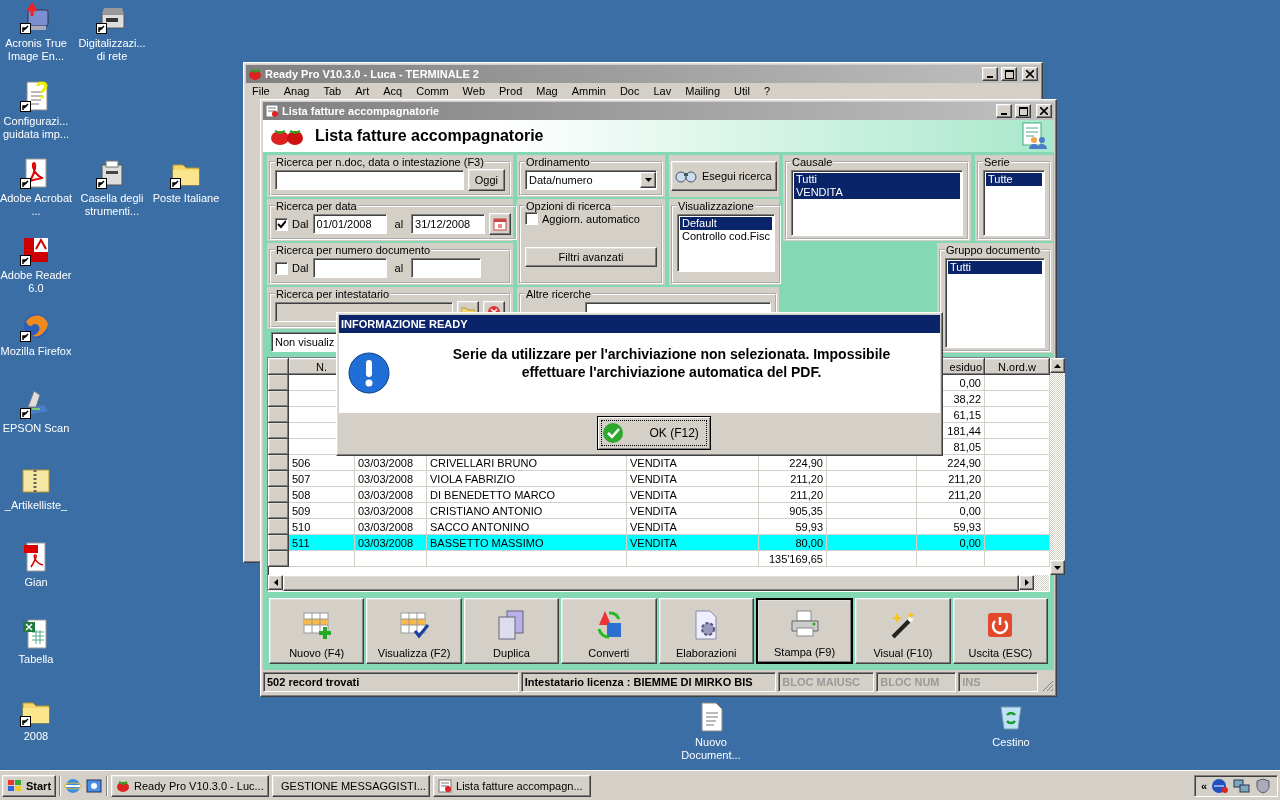 The height and width of the screenshot is (800, 1280). What do you see at coordinates (391, 682) in the screenshot?
I see `status-pane: 502 record trovati` at bounding box center [391, 682].